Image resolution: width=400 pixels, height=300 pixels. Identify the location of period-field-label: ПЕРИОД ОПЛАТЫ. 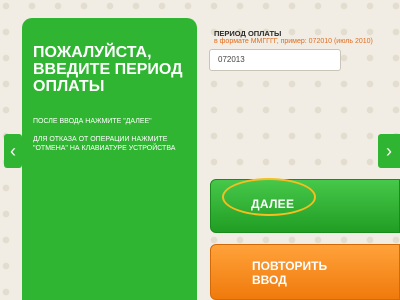
(248, 33).